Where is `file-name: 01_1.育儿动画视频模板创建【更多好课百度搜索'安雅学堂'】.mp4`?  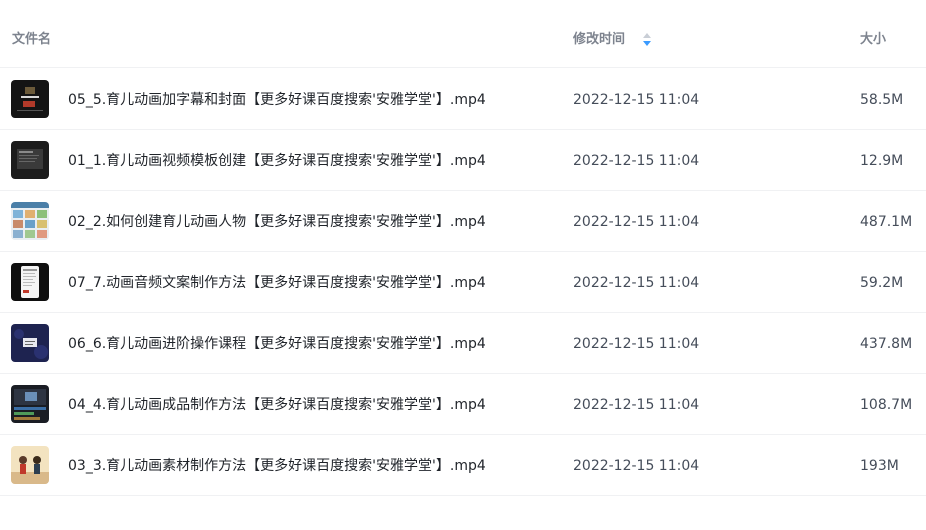 file-name: 01_1.育儿动画视频模板创建【更多好课百度搜索'安雅学堂'】.mp4 is located at coordinates (277, 161).